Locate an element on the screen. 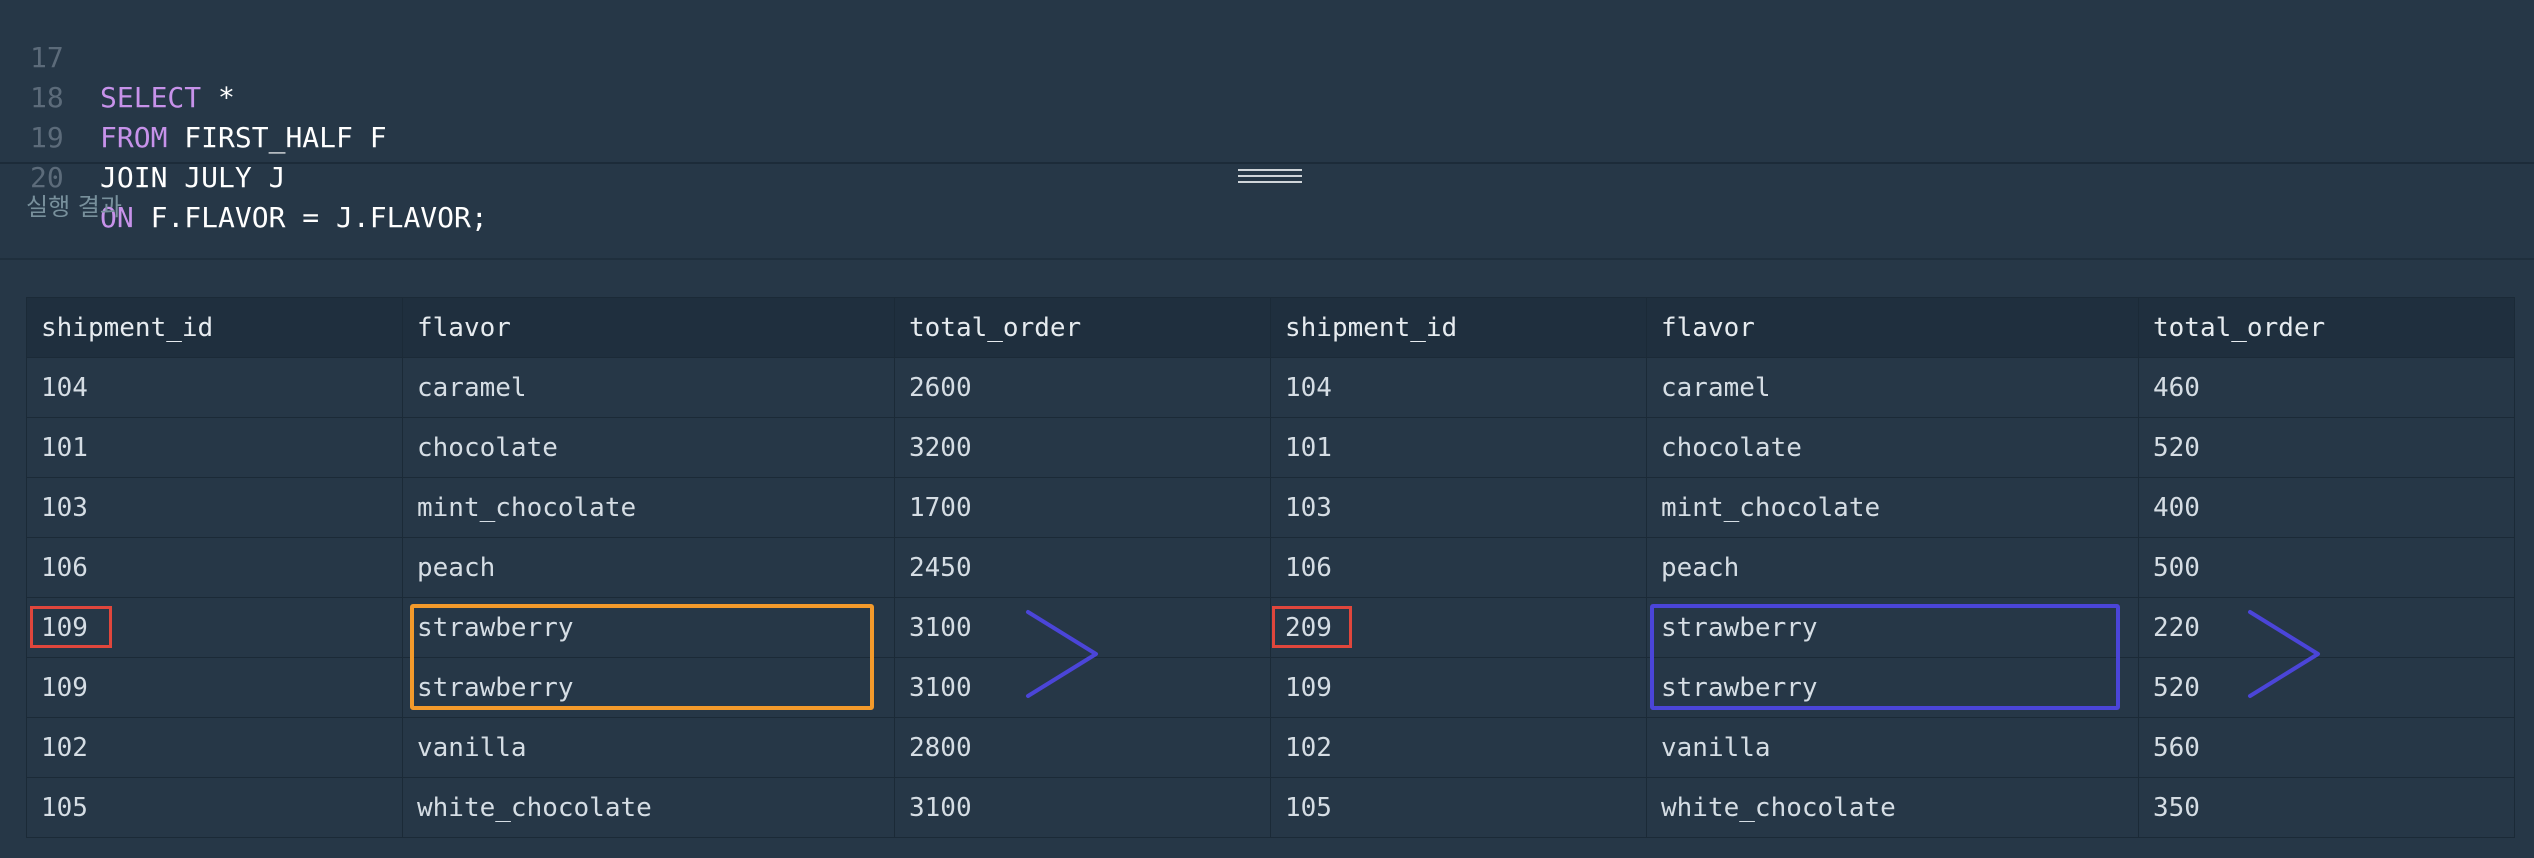 The width and height of the screenshot is (2534, 858). table-cell: 3100 is located at coordinates (1082, 807).